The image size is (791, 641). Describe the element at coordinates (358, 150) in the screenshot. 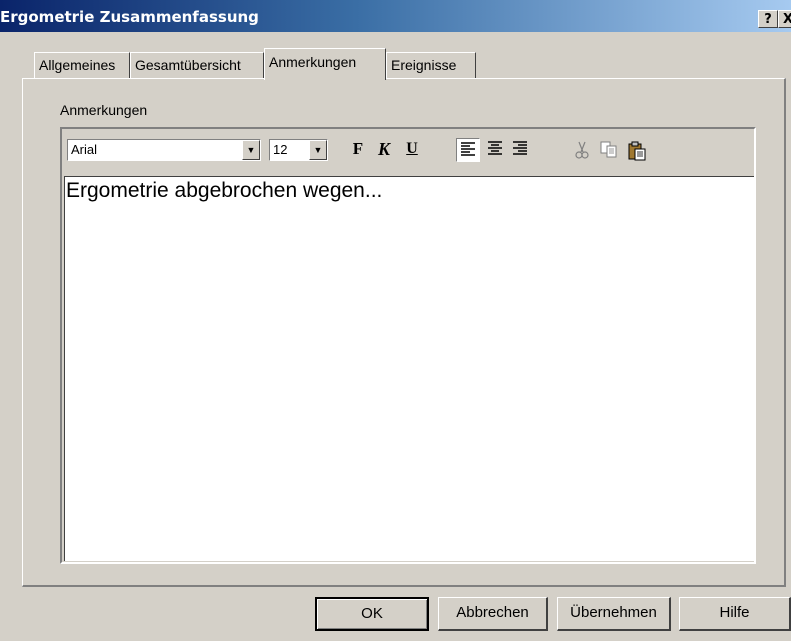

I see `bold-button: F` at that location.